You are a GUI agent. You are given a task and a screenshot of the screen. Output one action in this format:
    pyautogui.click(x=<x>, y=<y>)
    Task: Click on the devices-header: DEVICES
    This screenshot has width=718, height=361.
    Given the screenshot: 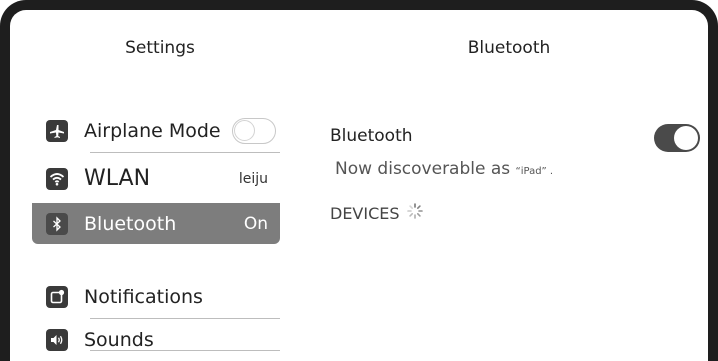 What is the action you would take?
    pyautogui.click(x=365, y=213)
    